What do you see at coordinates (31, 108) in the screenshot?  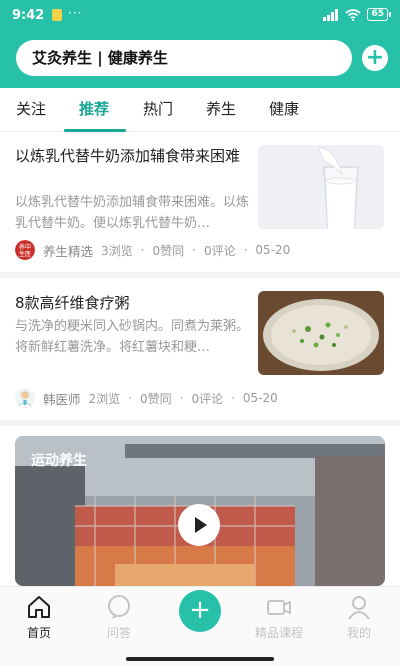 I see `tab-follow: 关注` at bounding box center [31, 108].